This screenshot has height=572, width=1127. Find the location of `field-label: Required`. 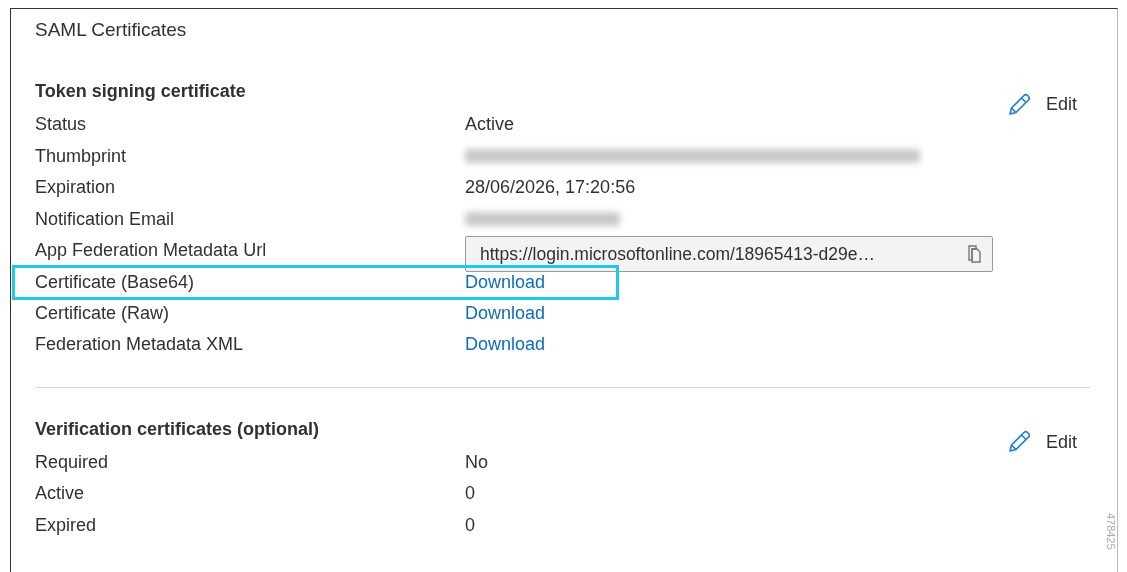

field-label: Required is located at coordinates (72, 462).